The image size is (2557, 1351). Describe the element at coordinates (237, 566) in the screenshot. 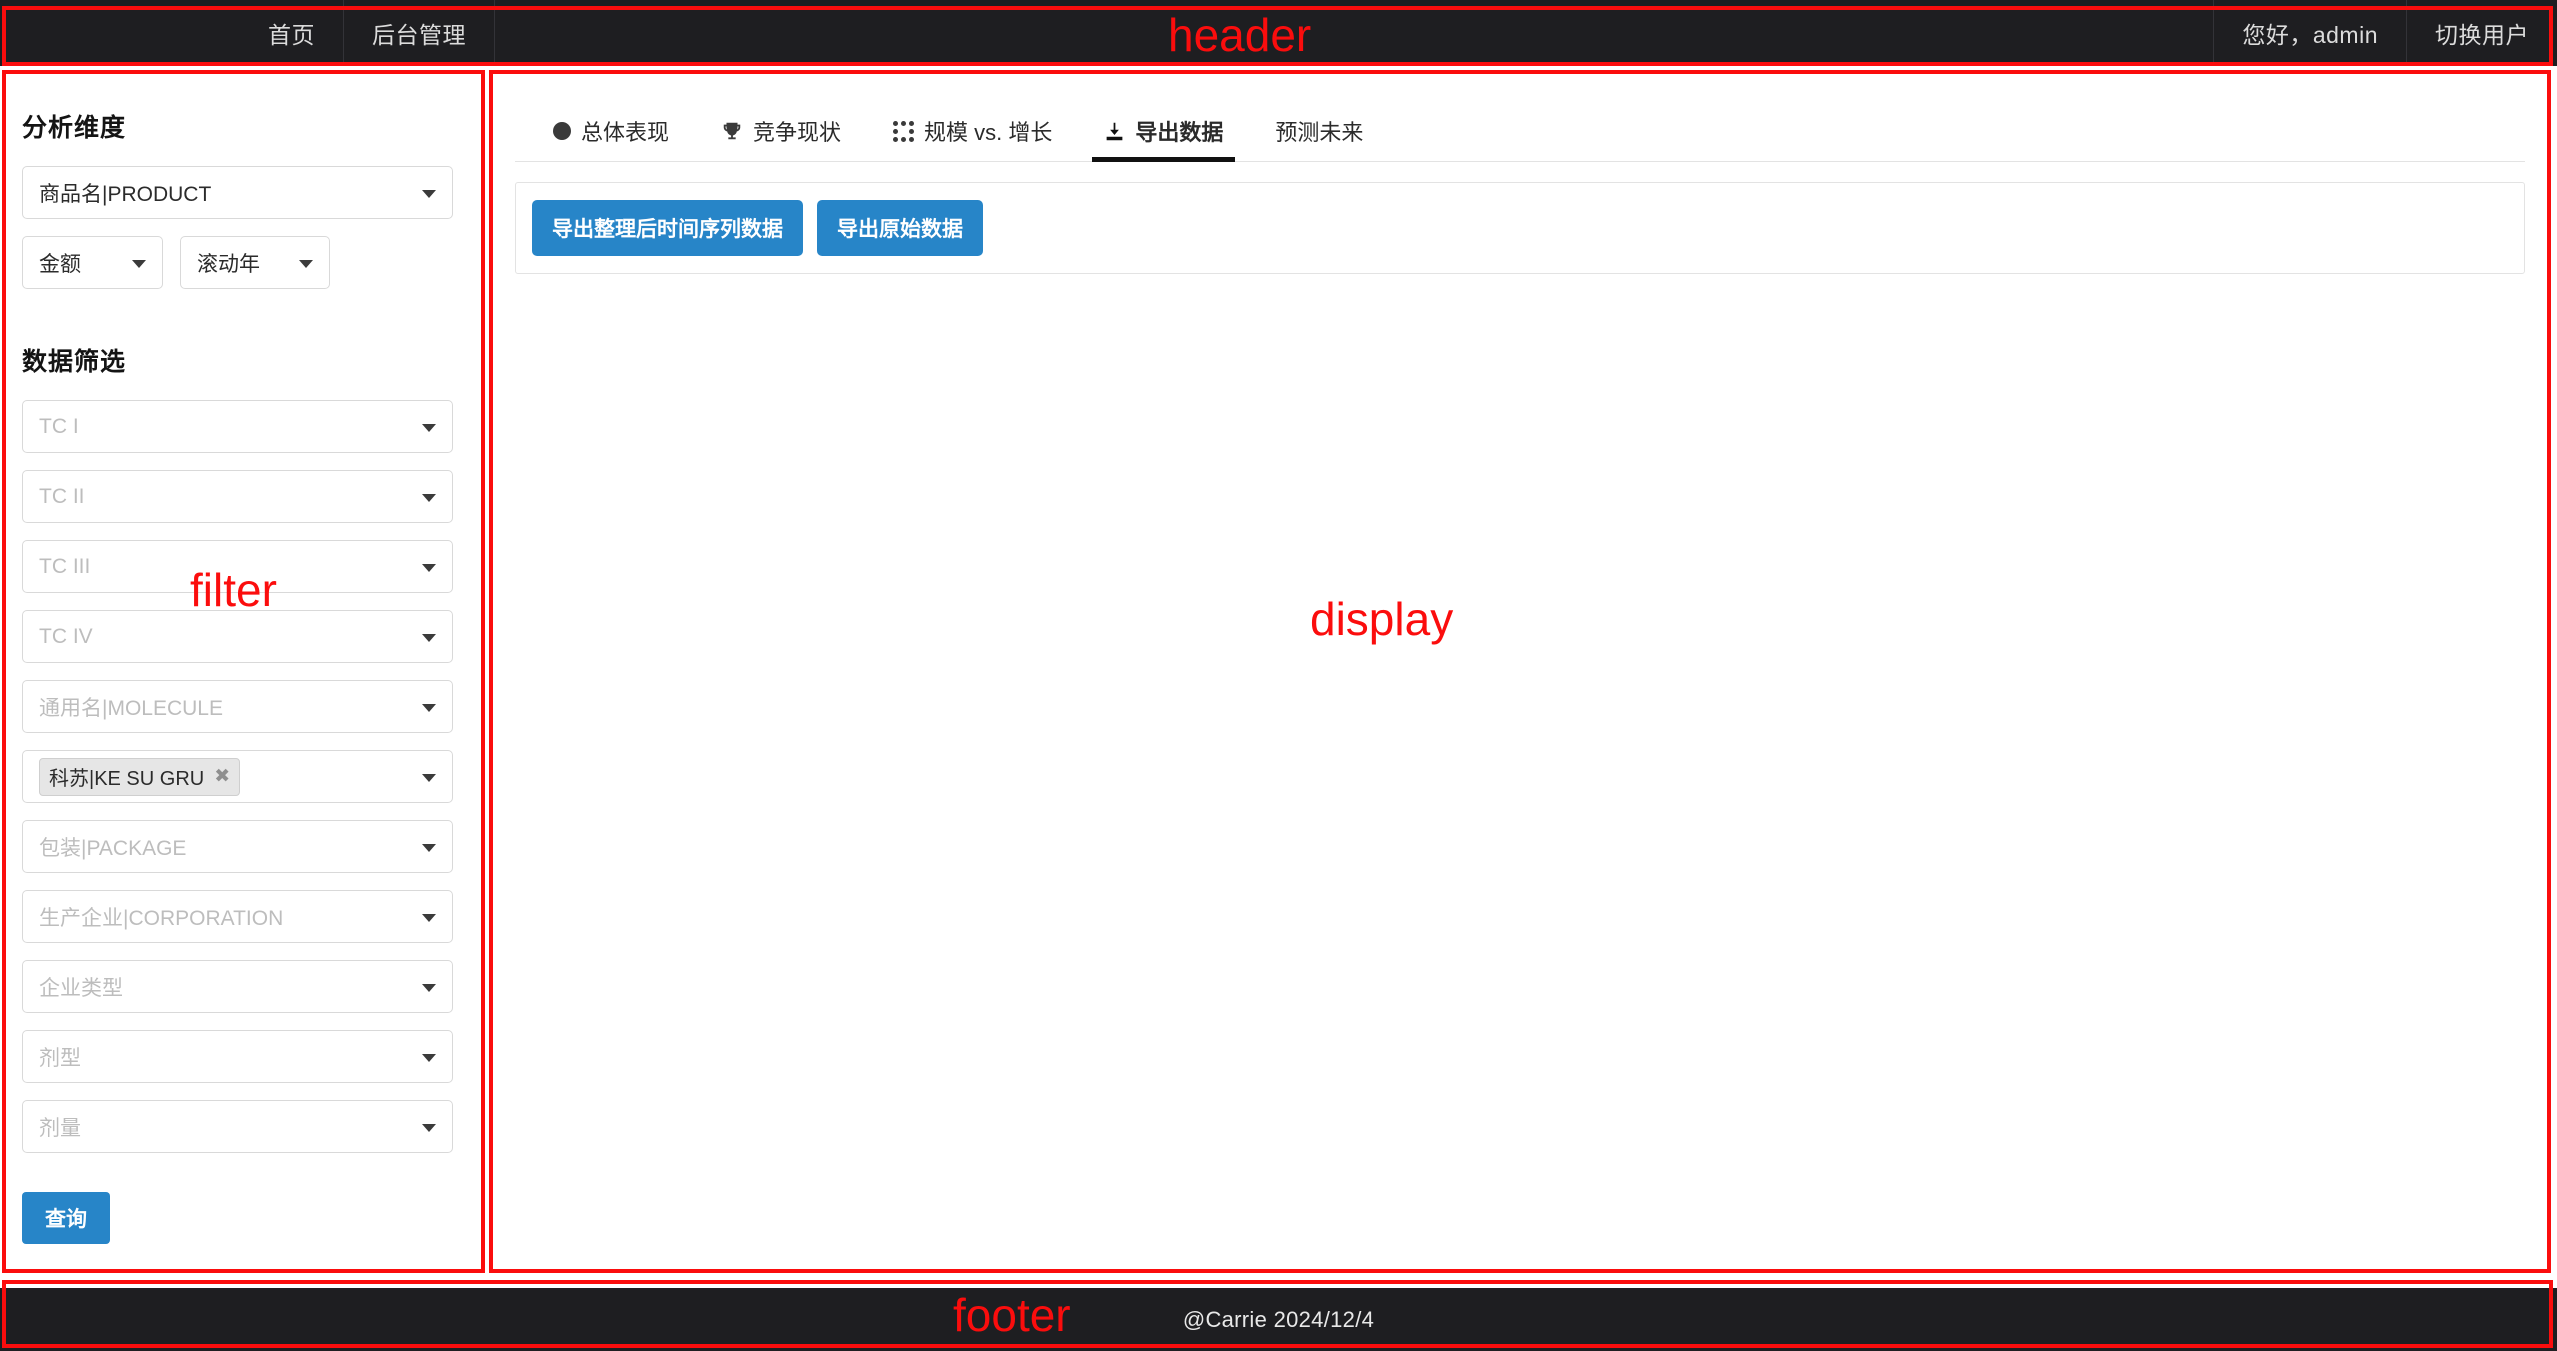

I see `filter-select-tc3: TC III` at that location.